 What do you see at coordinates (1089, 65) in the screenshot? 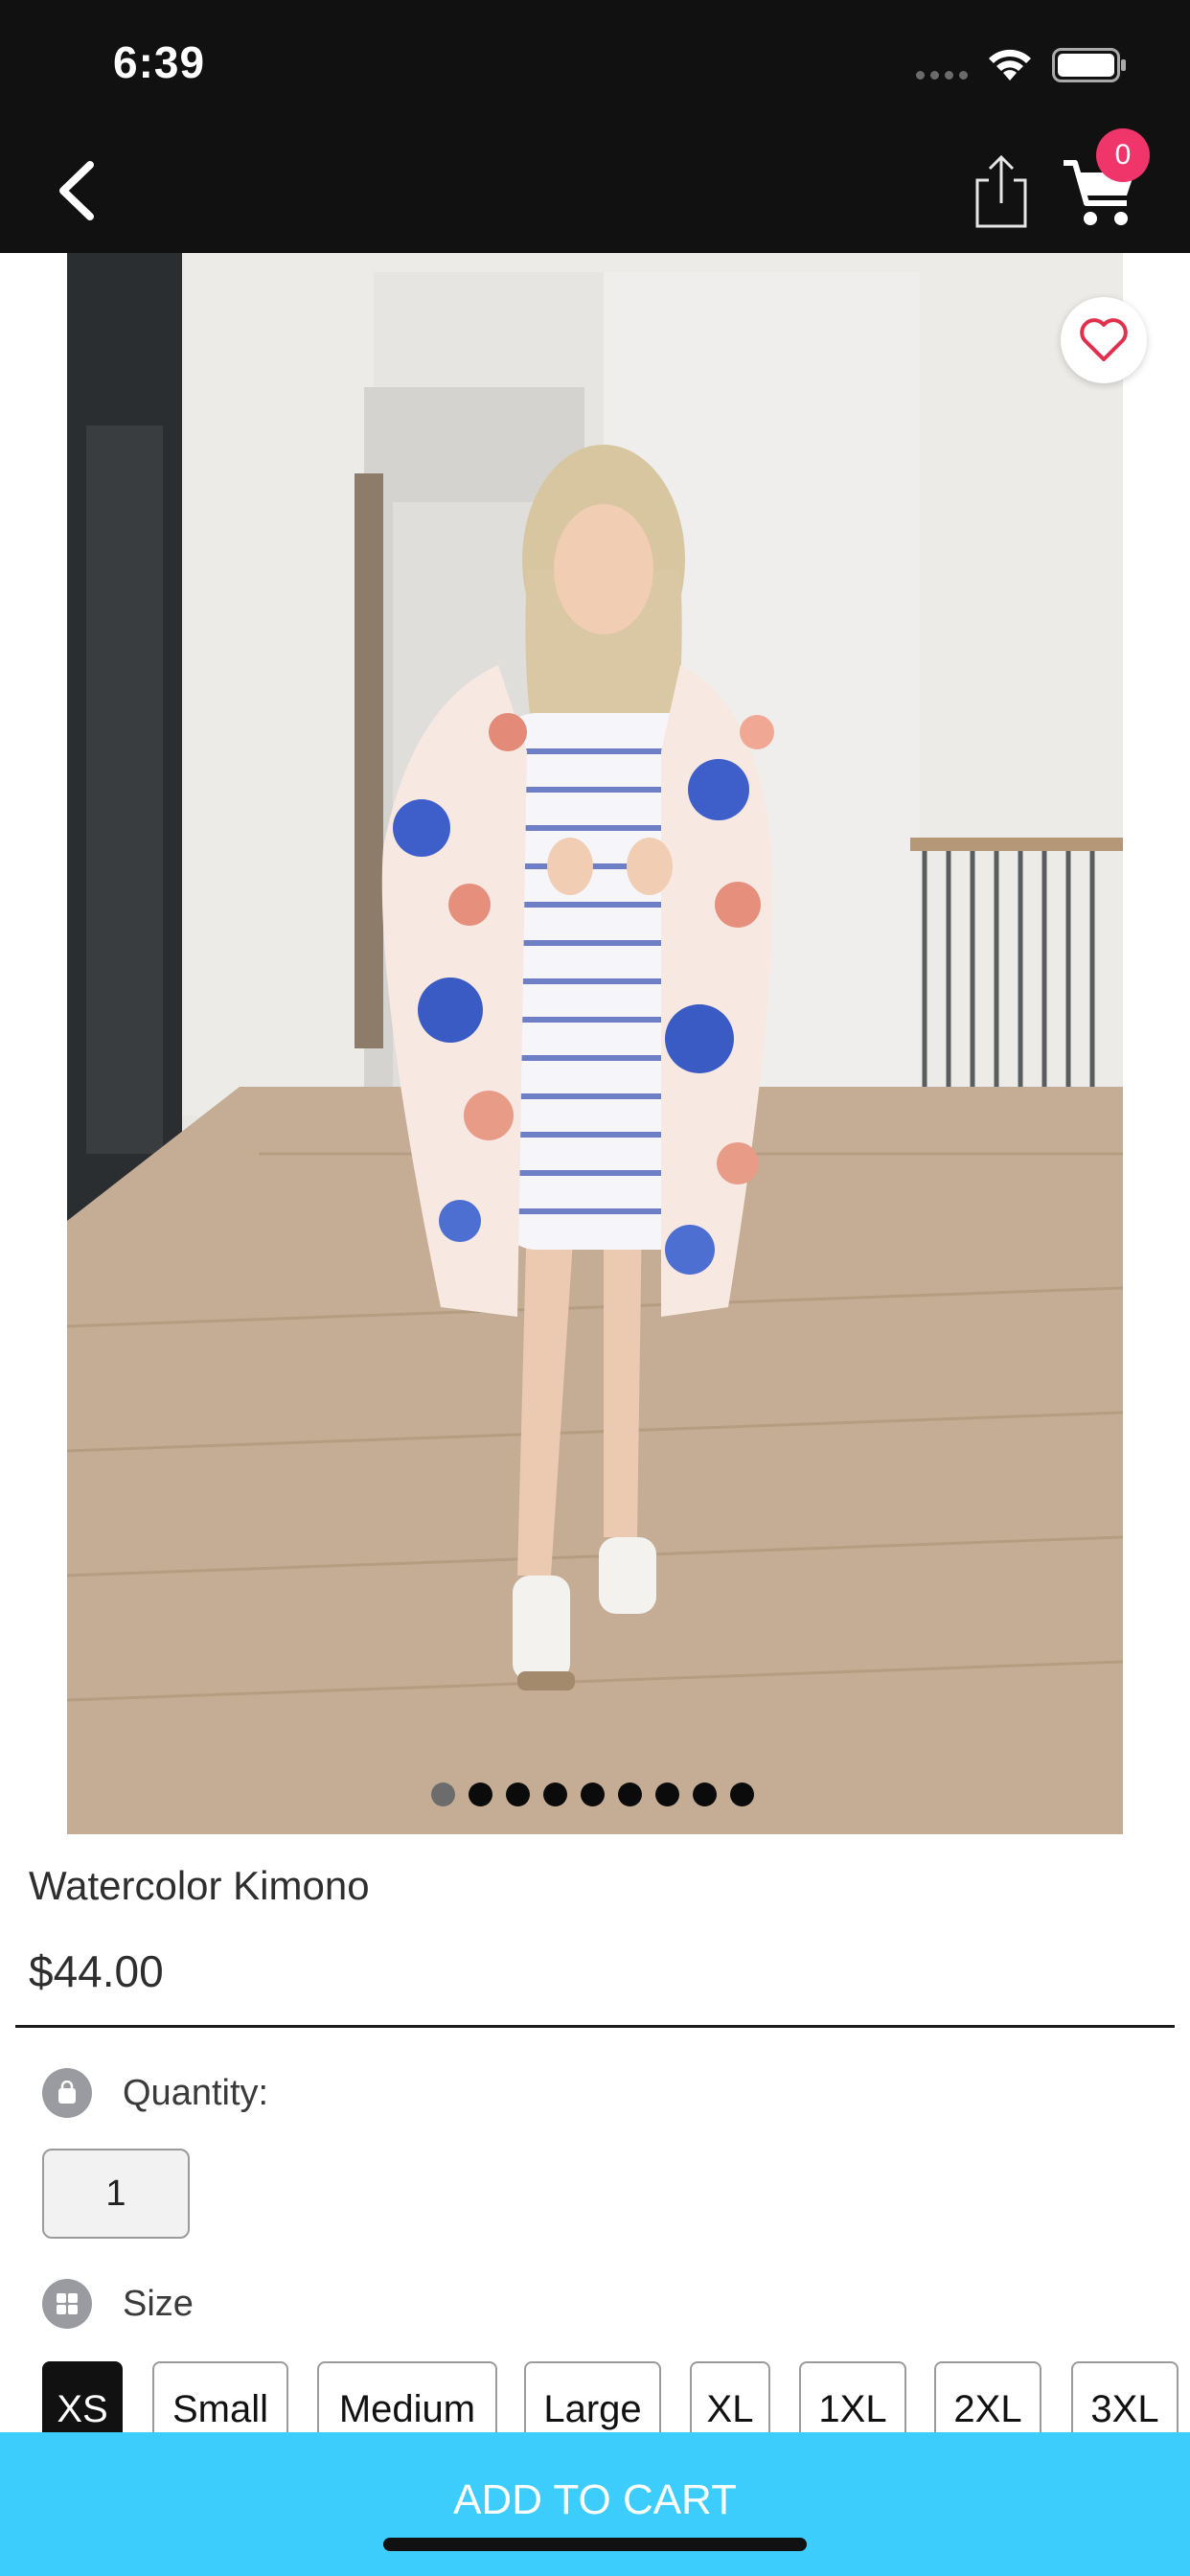
I see `battery-icon` at bounding box center [1089, 65].